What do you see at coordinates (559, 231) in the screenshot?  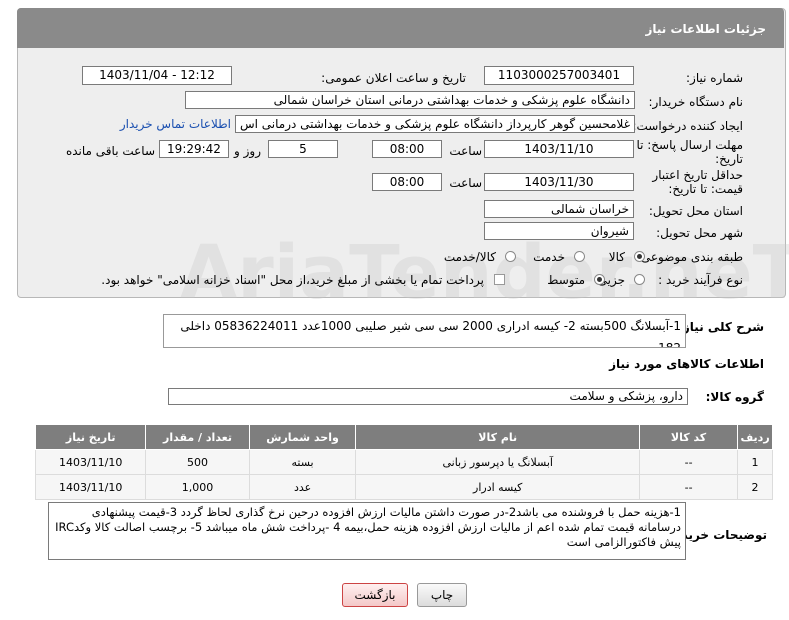 I see `city-field: شیروان` at bounding box center [559, 231].